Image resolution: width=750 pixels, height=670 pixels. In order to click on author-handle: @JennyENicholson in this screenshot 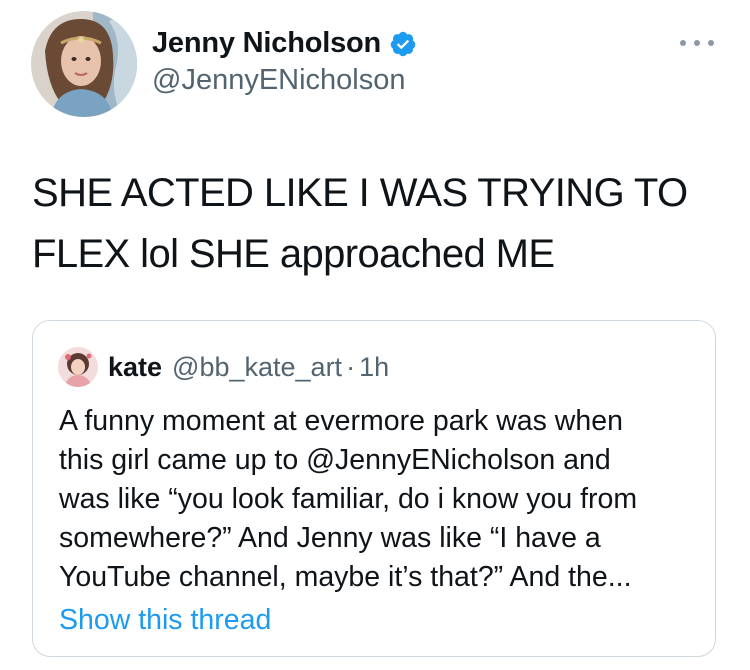, I will do `click(279, 80)`.